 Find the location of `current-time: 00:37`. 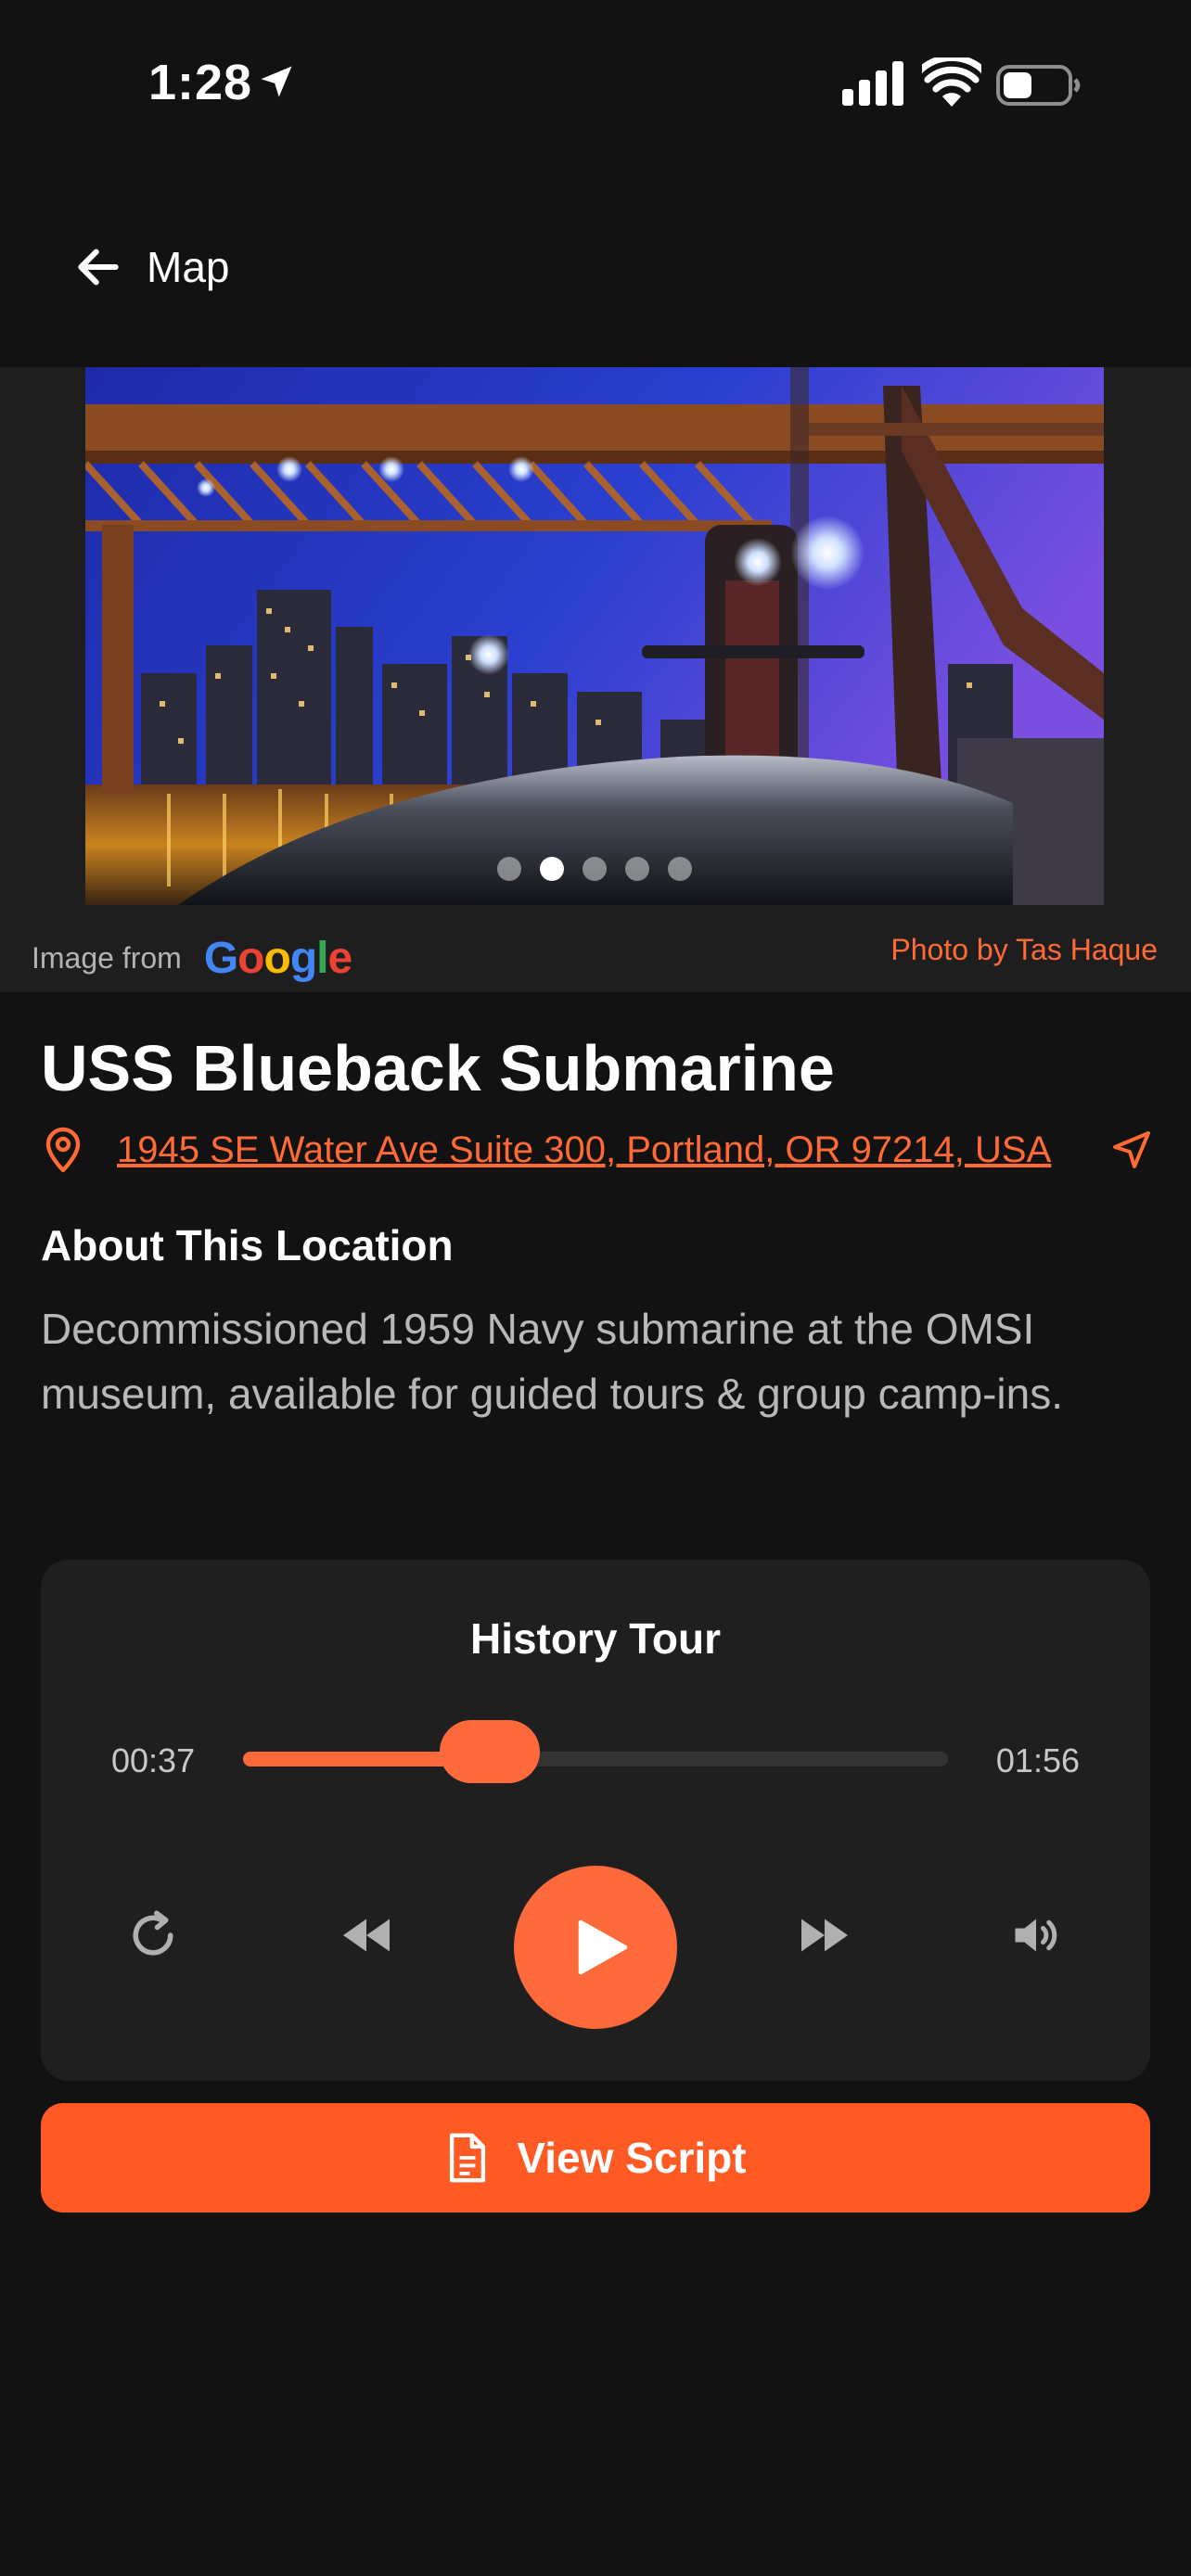

current-time: 00:37 is located at coordinates (153, 1760).